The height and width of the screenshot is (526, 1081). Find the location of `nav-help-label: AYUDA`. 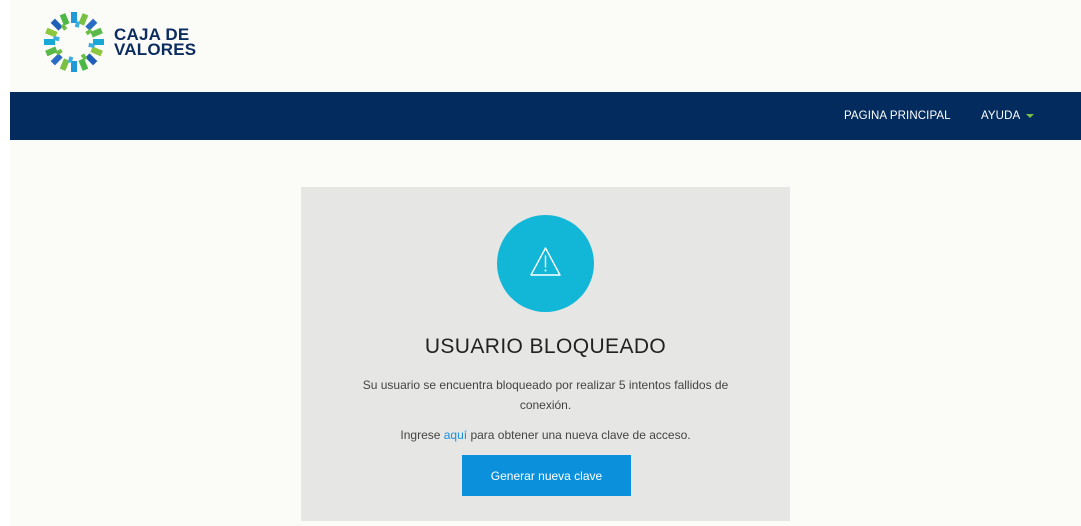

nav-help-label: AYUDA is located at coordinates (1001, 116).